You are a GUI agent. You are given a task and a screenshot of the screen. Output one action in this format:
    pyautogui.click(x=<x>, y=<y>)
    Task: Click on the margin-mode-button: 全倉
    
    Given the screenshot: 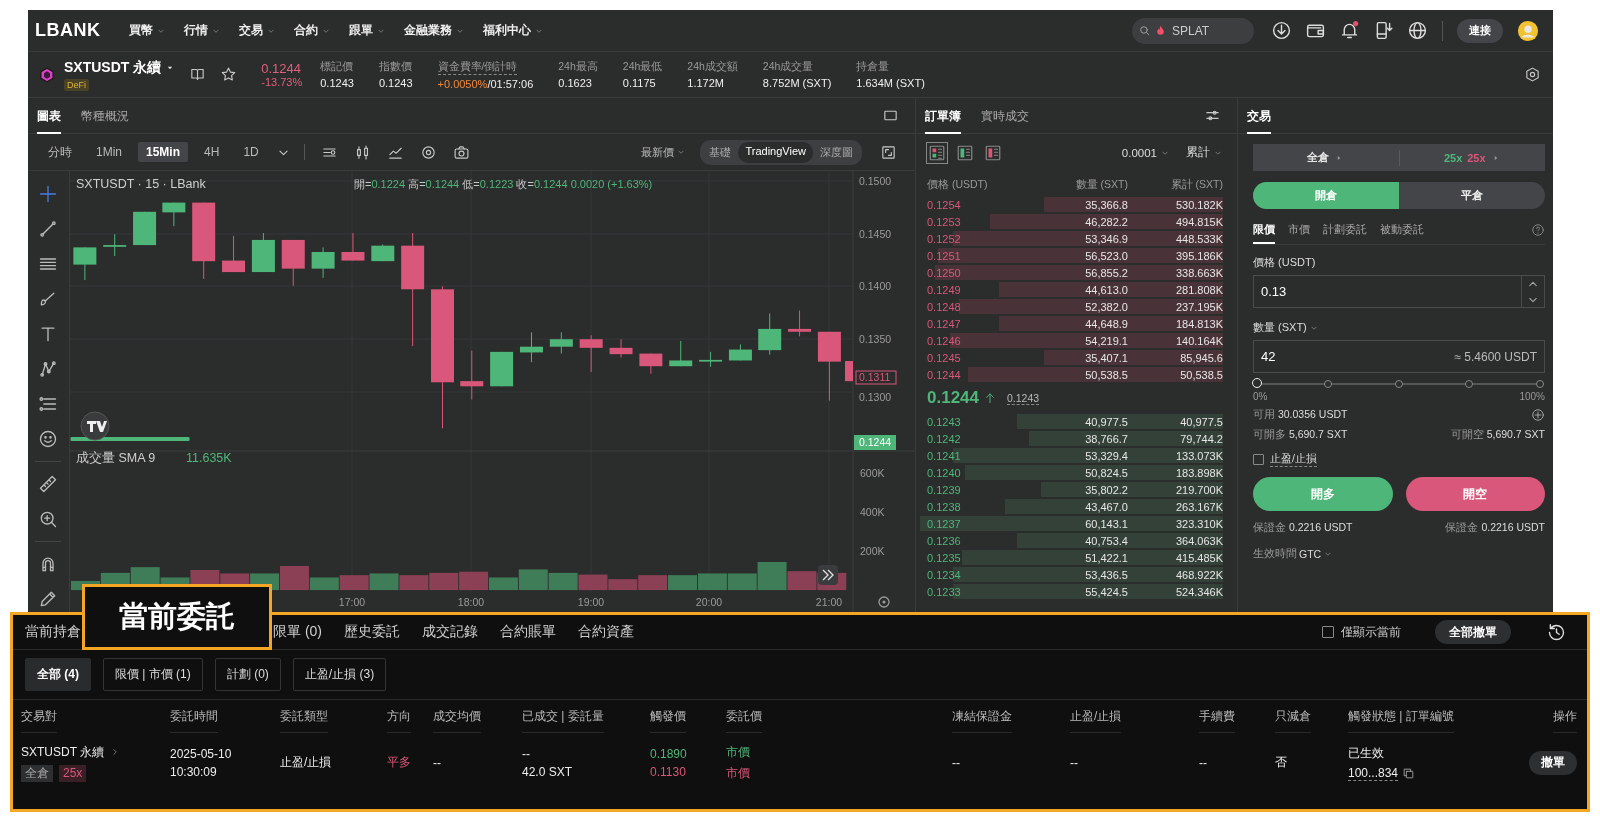 What is the action you would take?
    pyautogui.click(x=1326, y=157)
    